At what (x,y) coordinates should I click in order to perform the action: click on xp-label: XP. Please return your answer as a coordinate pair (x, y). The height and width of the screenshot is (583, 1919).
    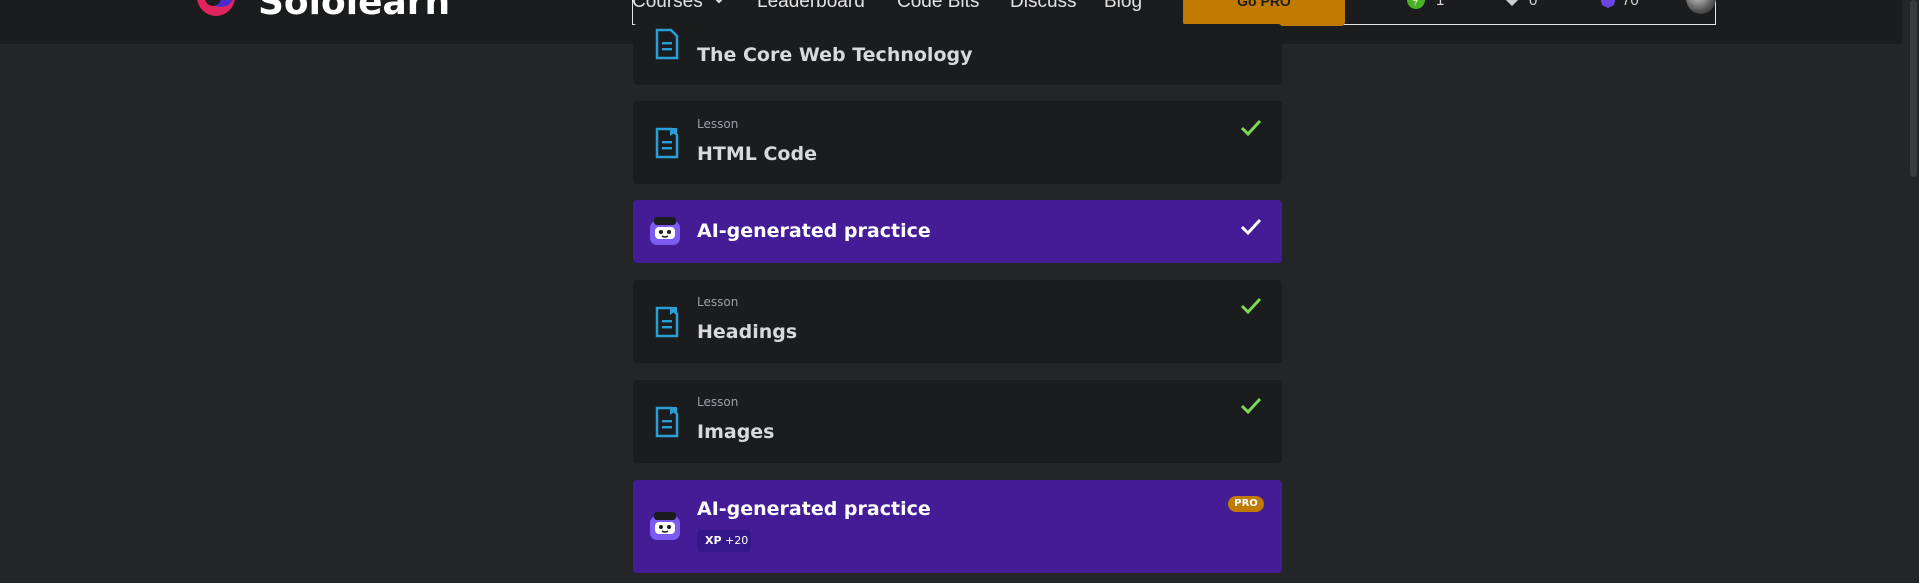
    Looking at the image, I should click on (713, 540).